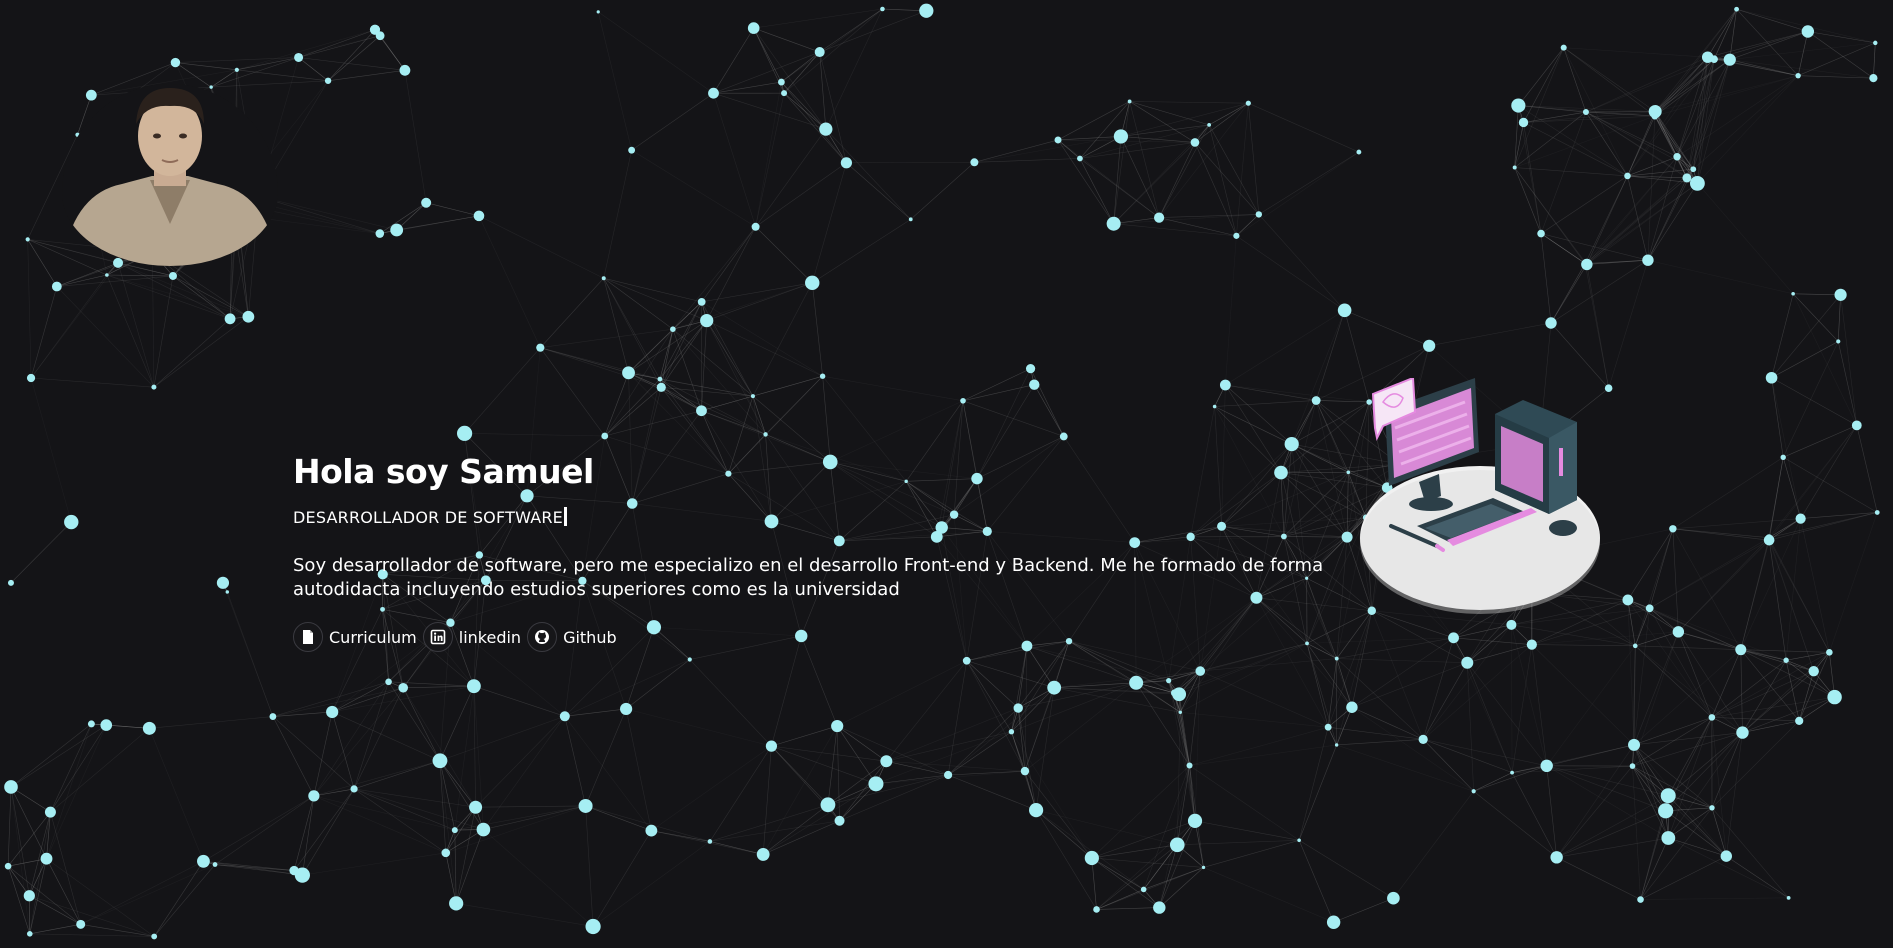  What do you see at coordinates (572, 637) in the screenshot?
I see `github-link: Github` at bounding box center [572, 637].